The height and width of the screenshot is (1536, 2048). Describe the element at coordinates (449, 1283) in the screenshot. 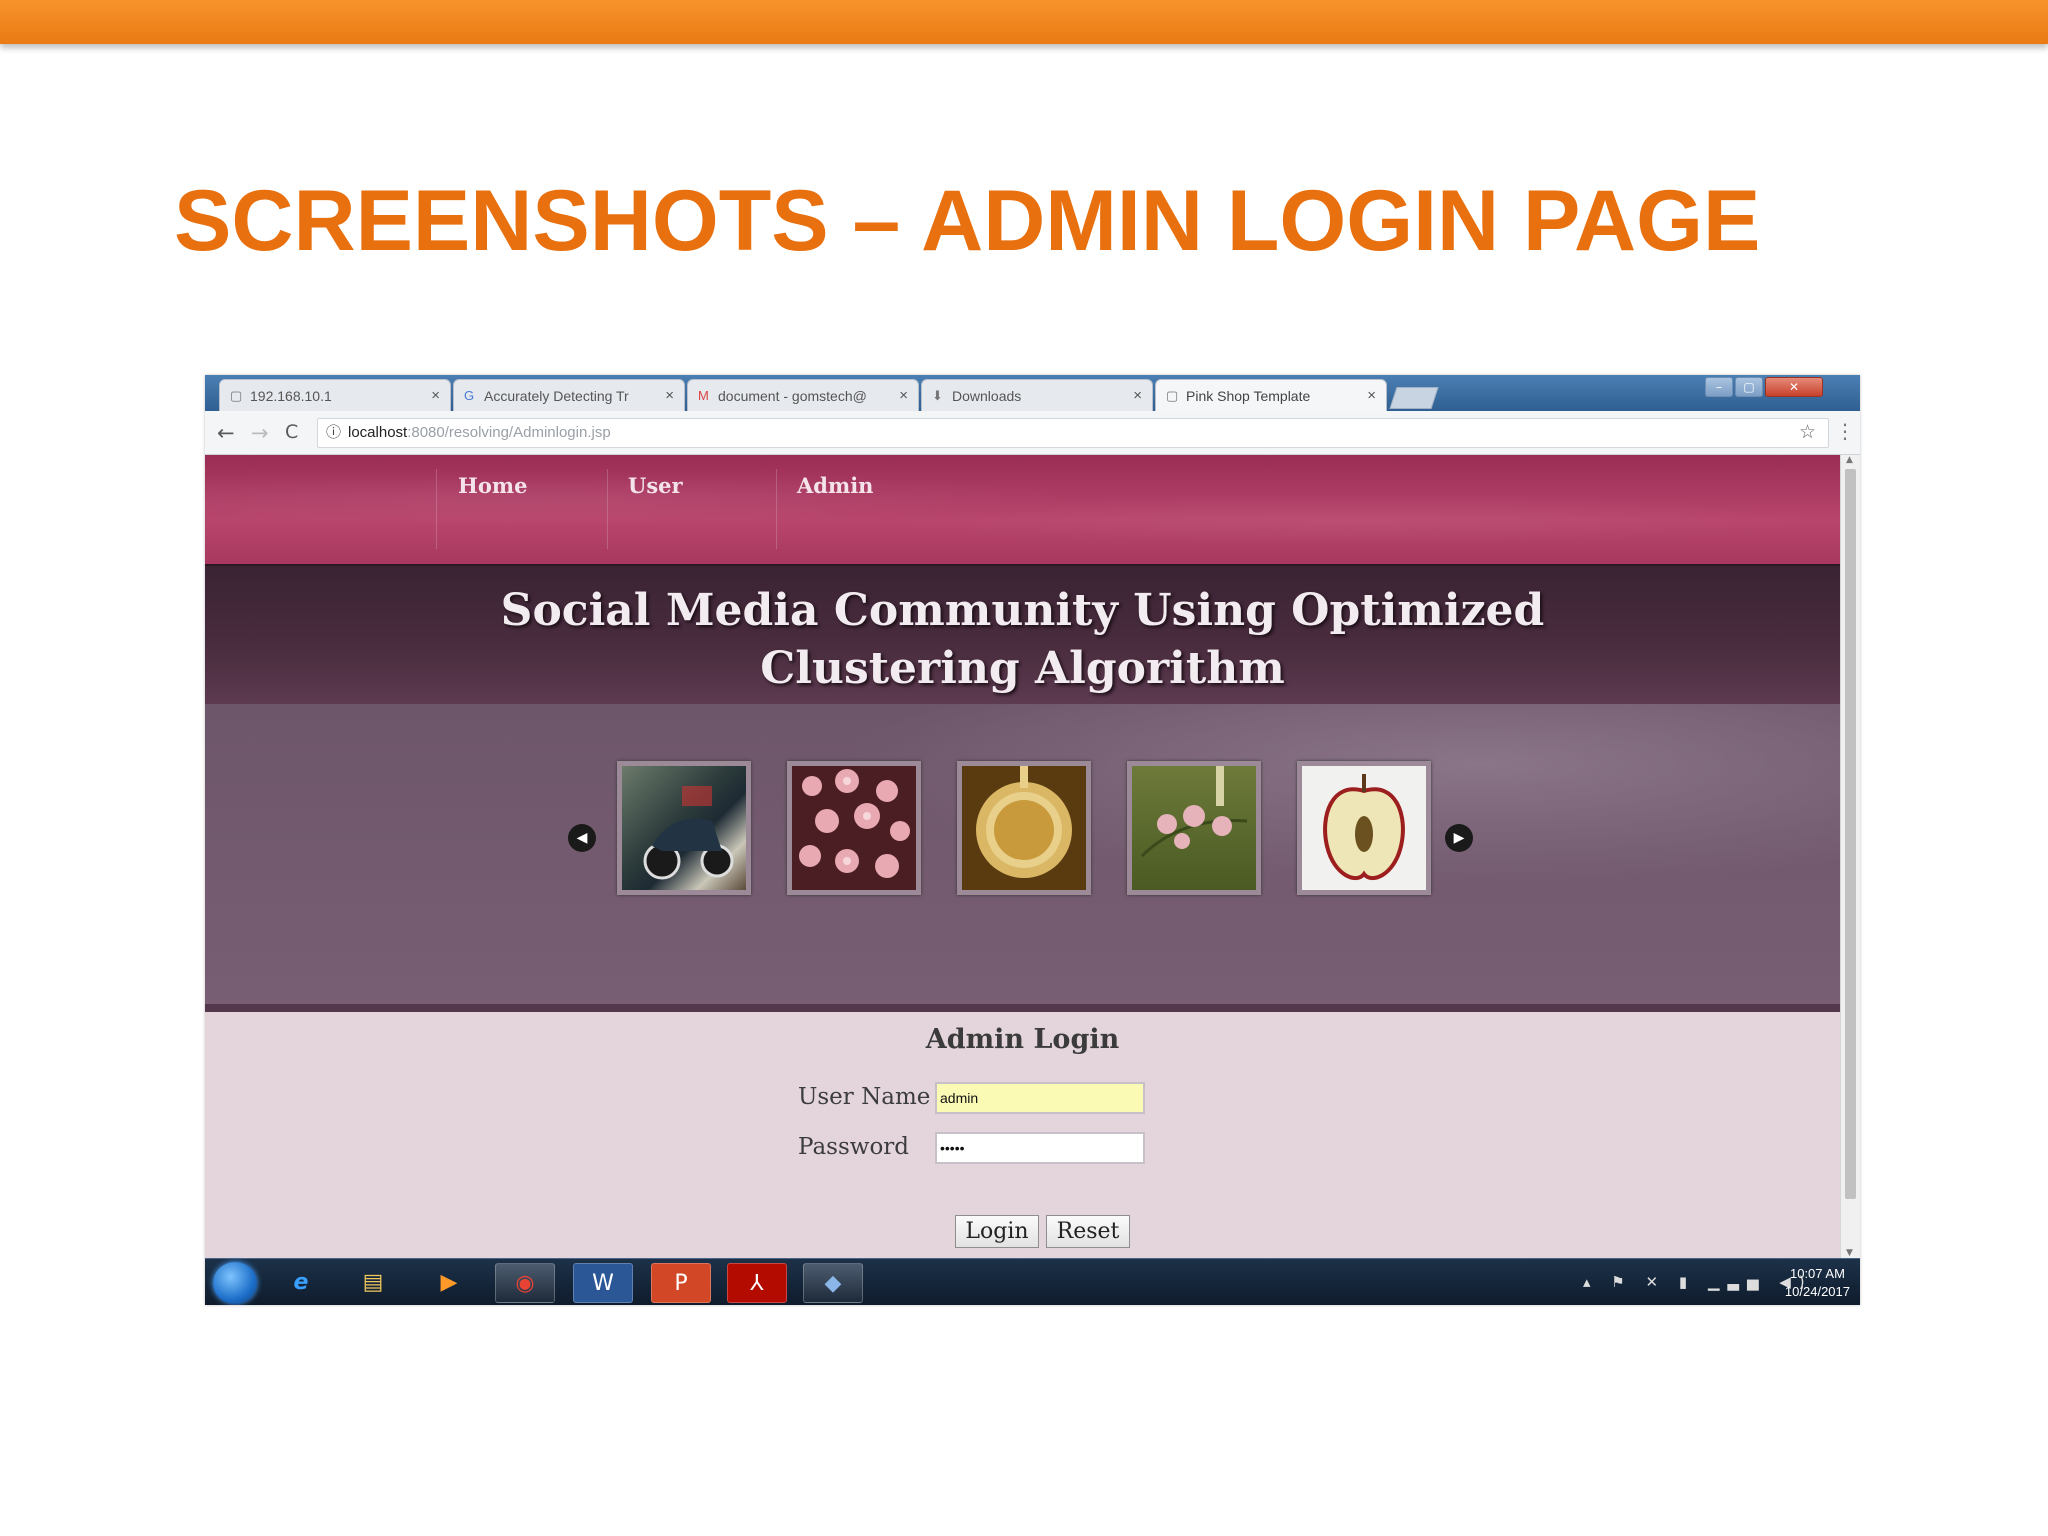

I see `media-player-icon: ▶` at that location.